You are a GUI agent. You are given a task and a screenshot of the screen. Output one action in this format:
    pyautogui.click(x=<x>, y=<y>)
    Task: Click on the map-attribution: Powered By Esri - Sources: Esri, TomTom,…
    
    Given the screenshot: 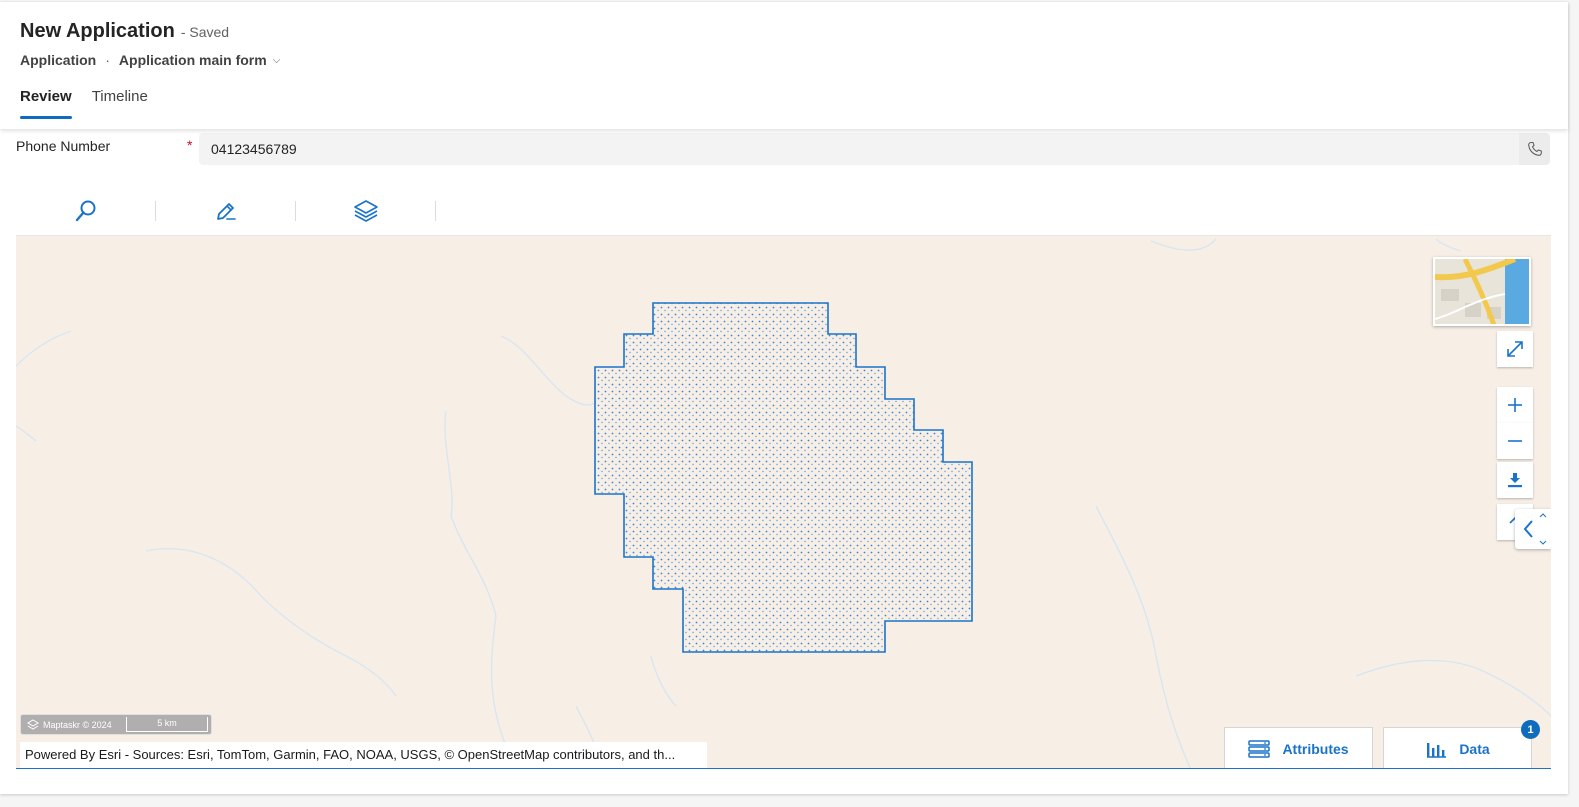 What is the action you would take?
    pyautogui.click(x=363, y=755)
    